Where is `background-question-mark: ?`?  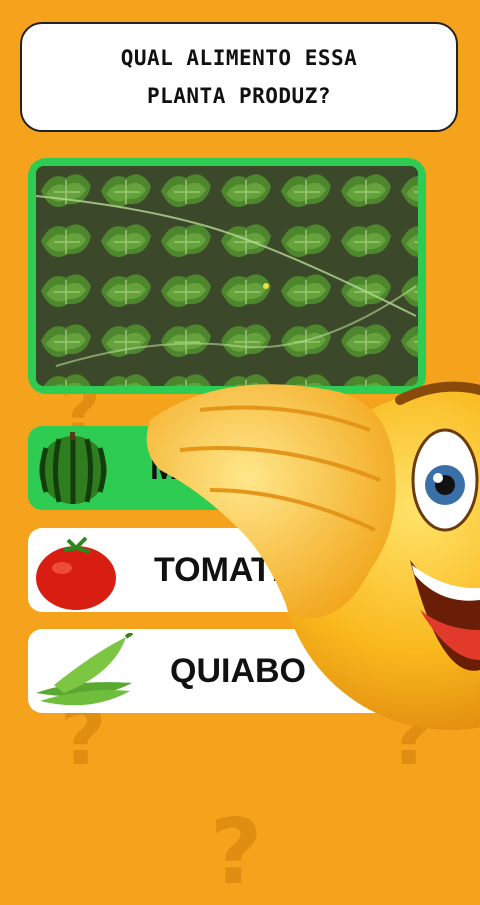 background-question-mark: ? is located at coordinates (236, 852).